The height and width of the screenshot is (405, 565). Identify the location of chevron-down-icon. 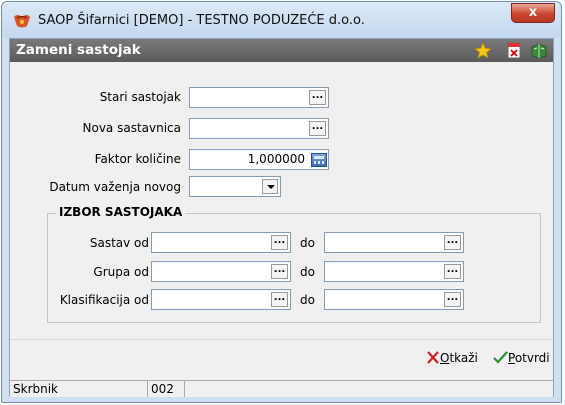
(270, 186).